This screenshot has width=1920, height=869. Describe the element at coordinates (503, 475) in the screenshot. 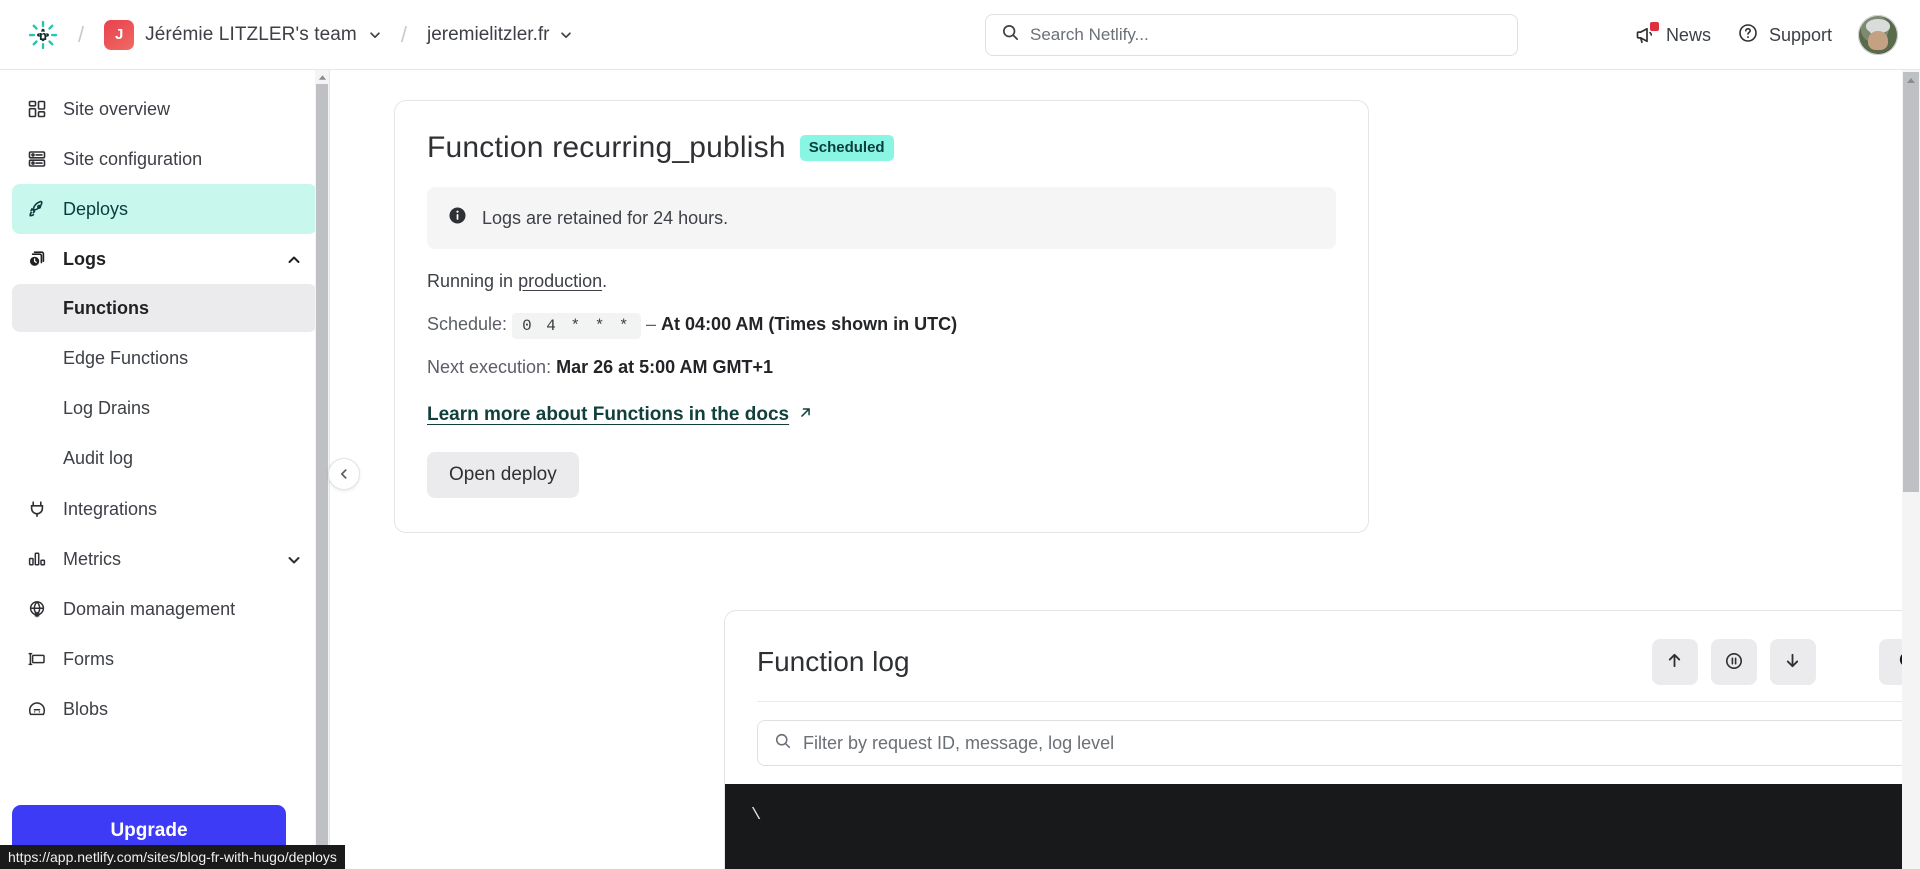

I see `open-deploy-button: Open deploy` at that location.